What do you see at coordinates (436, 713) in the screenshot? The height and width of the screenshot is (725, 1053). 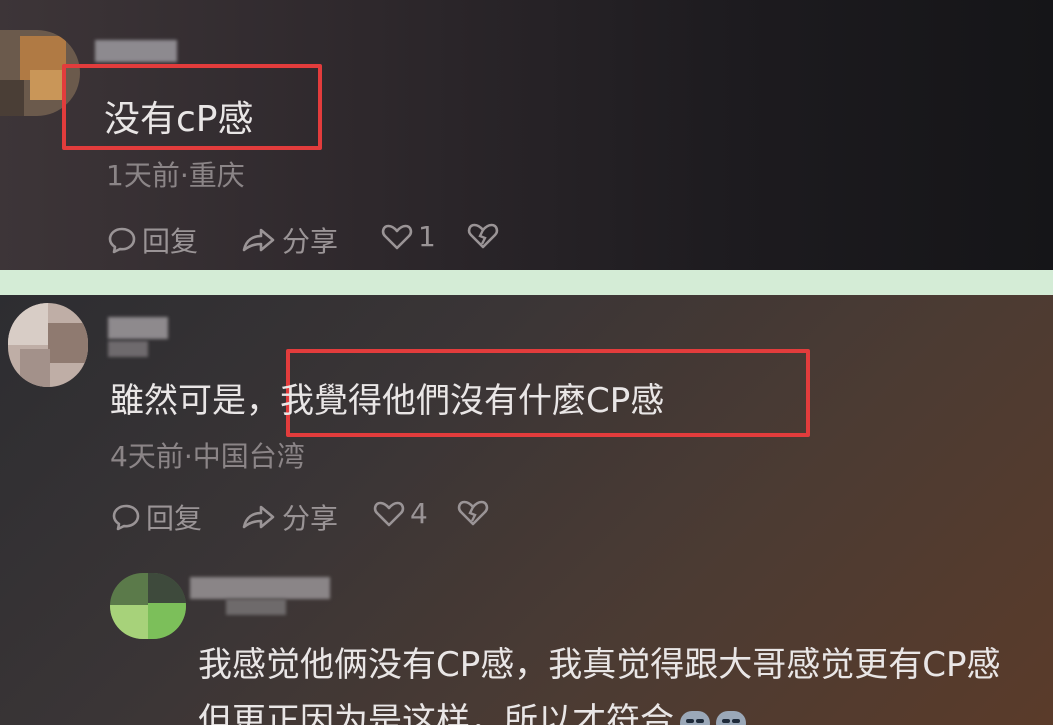 I see `reply-text-line2-label: 但更正因为是这样，所以才符合` at bounding box center [436, 713].